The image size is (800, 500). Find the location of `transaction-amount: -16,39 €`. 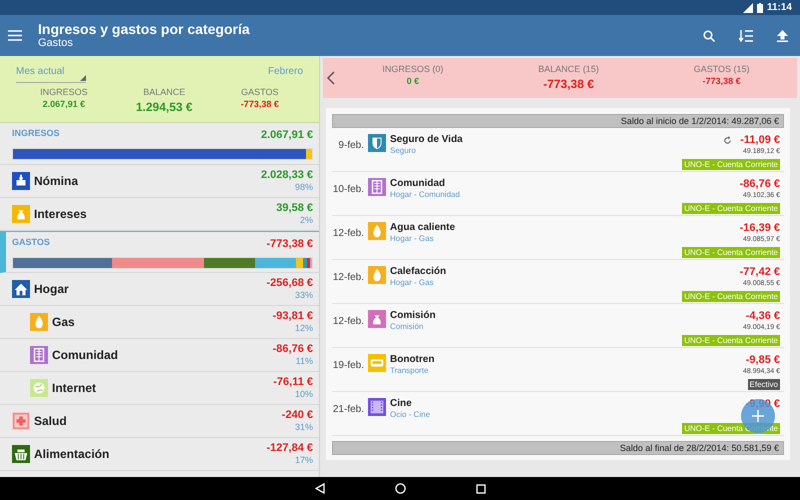

transaction-amount: -16,39 € is located at coordinates (760, 228).